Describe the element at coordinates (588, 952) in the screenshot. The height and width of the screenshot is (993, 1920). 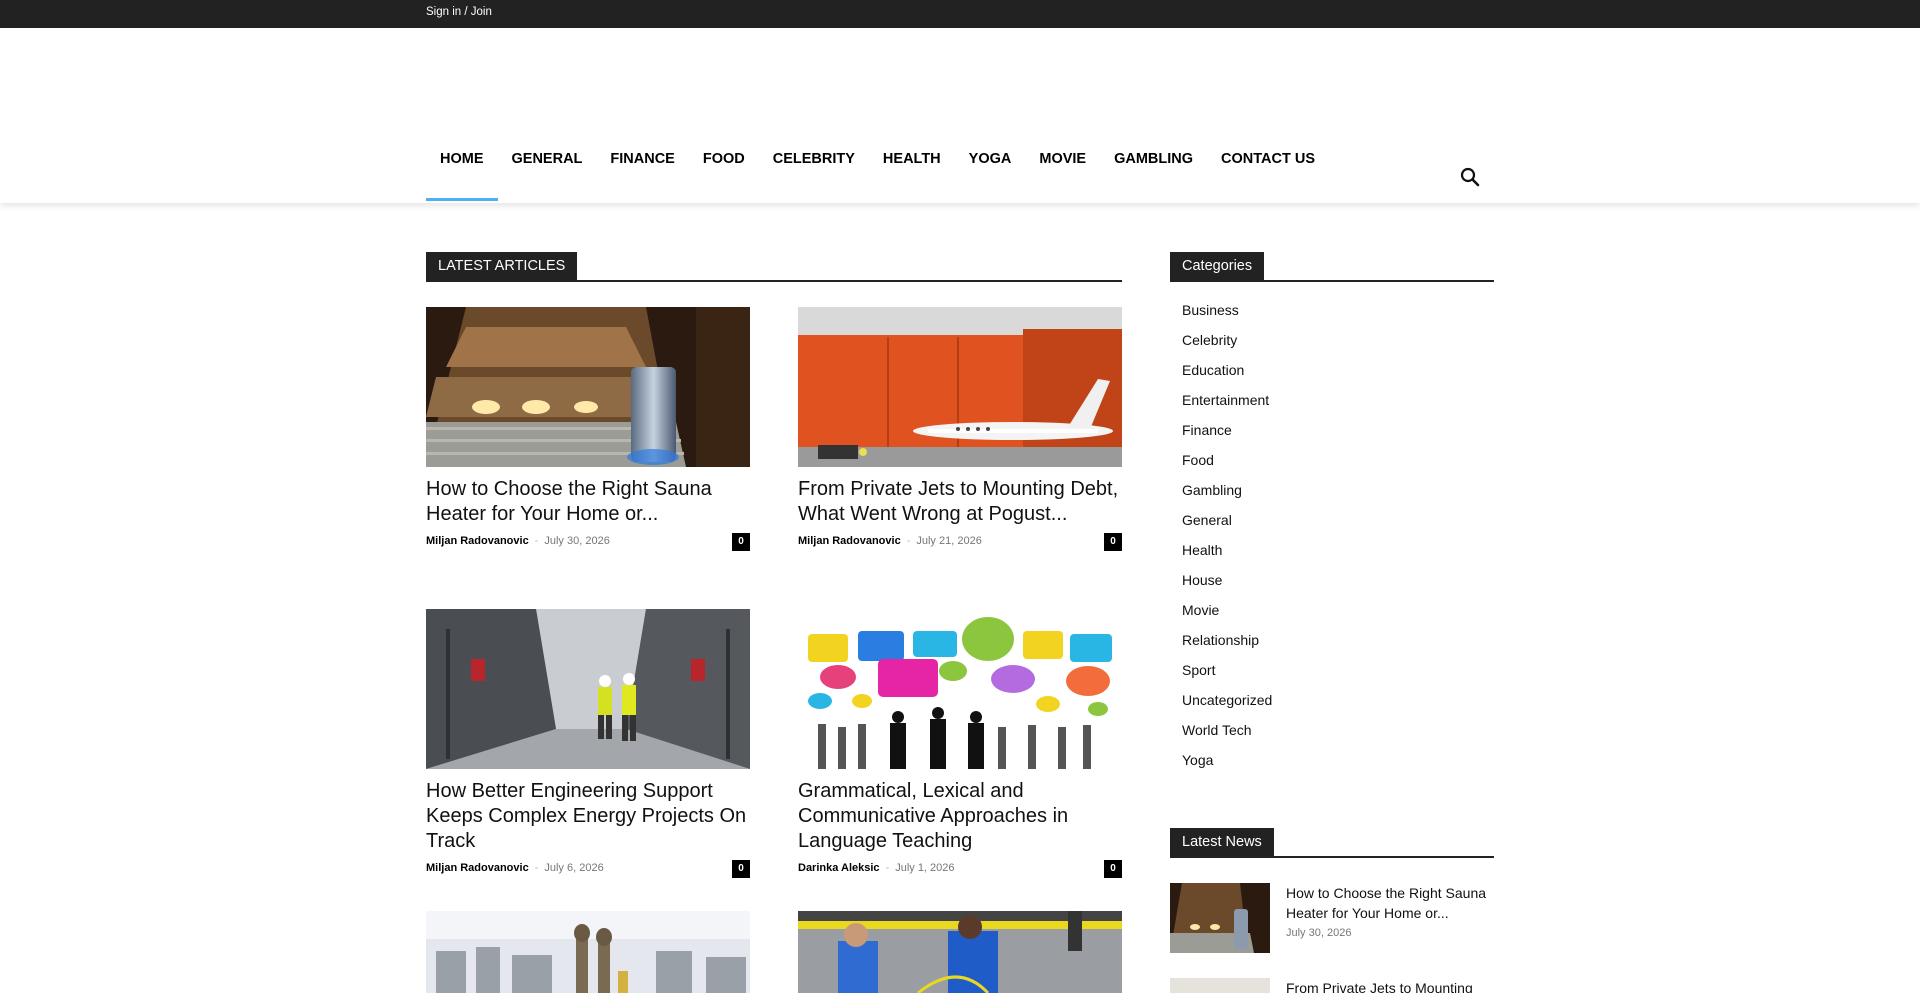
I see `article-thumbnail-city` at that location.